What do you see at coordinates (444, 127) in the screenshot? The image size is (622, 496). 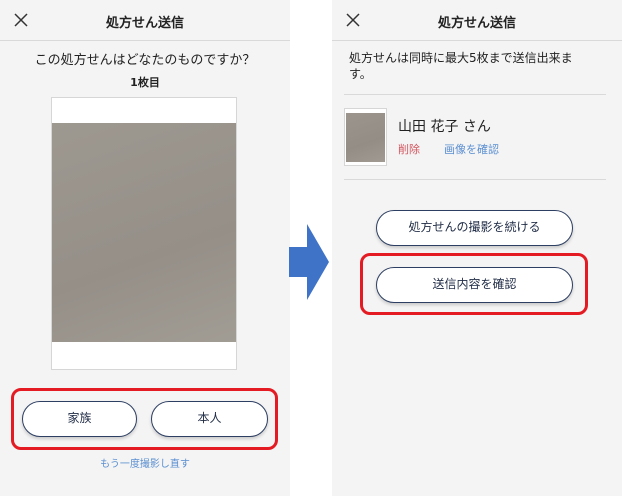 I see `patient-name: 山田 花子 さん` at bounding box center [444, 127].